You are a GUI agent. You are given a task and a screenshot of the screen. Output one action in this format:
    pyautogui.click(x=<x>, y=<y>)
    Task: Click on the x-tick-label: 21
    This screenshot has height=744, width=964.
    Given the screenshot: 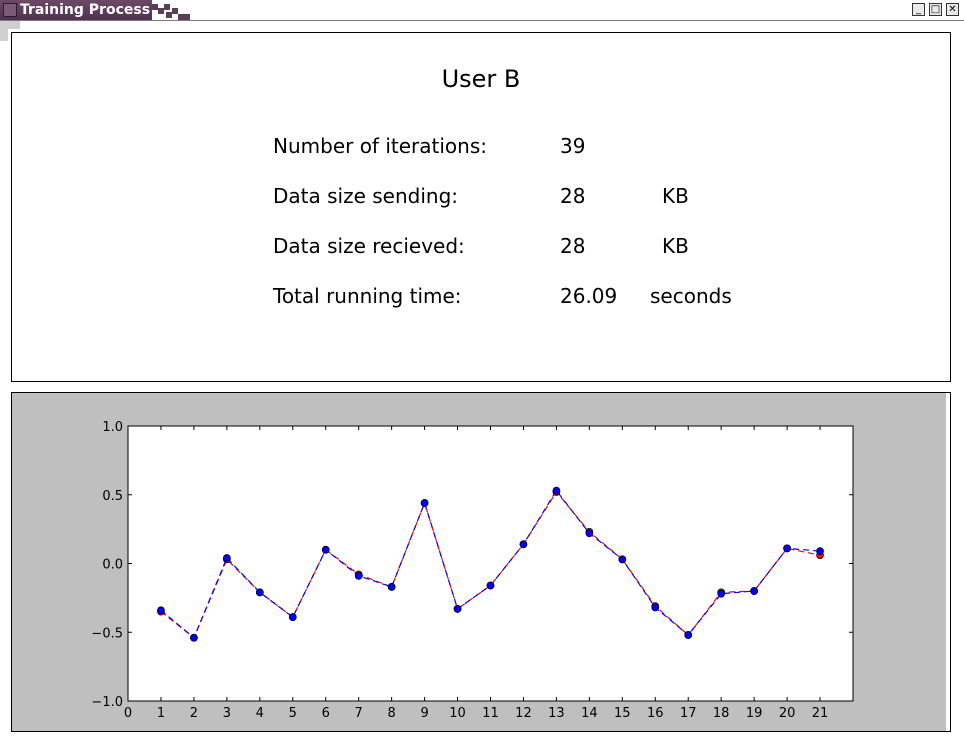 What is the action you would take?
    pyautogui.click(x=820, y=713)
    